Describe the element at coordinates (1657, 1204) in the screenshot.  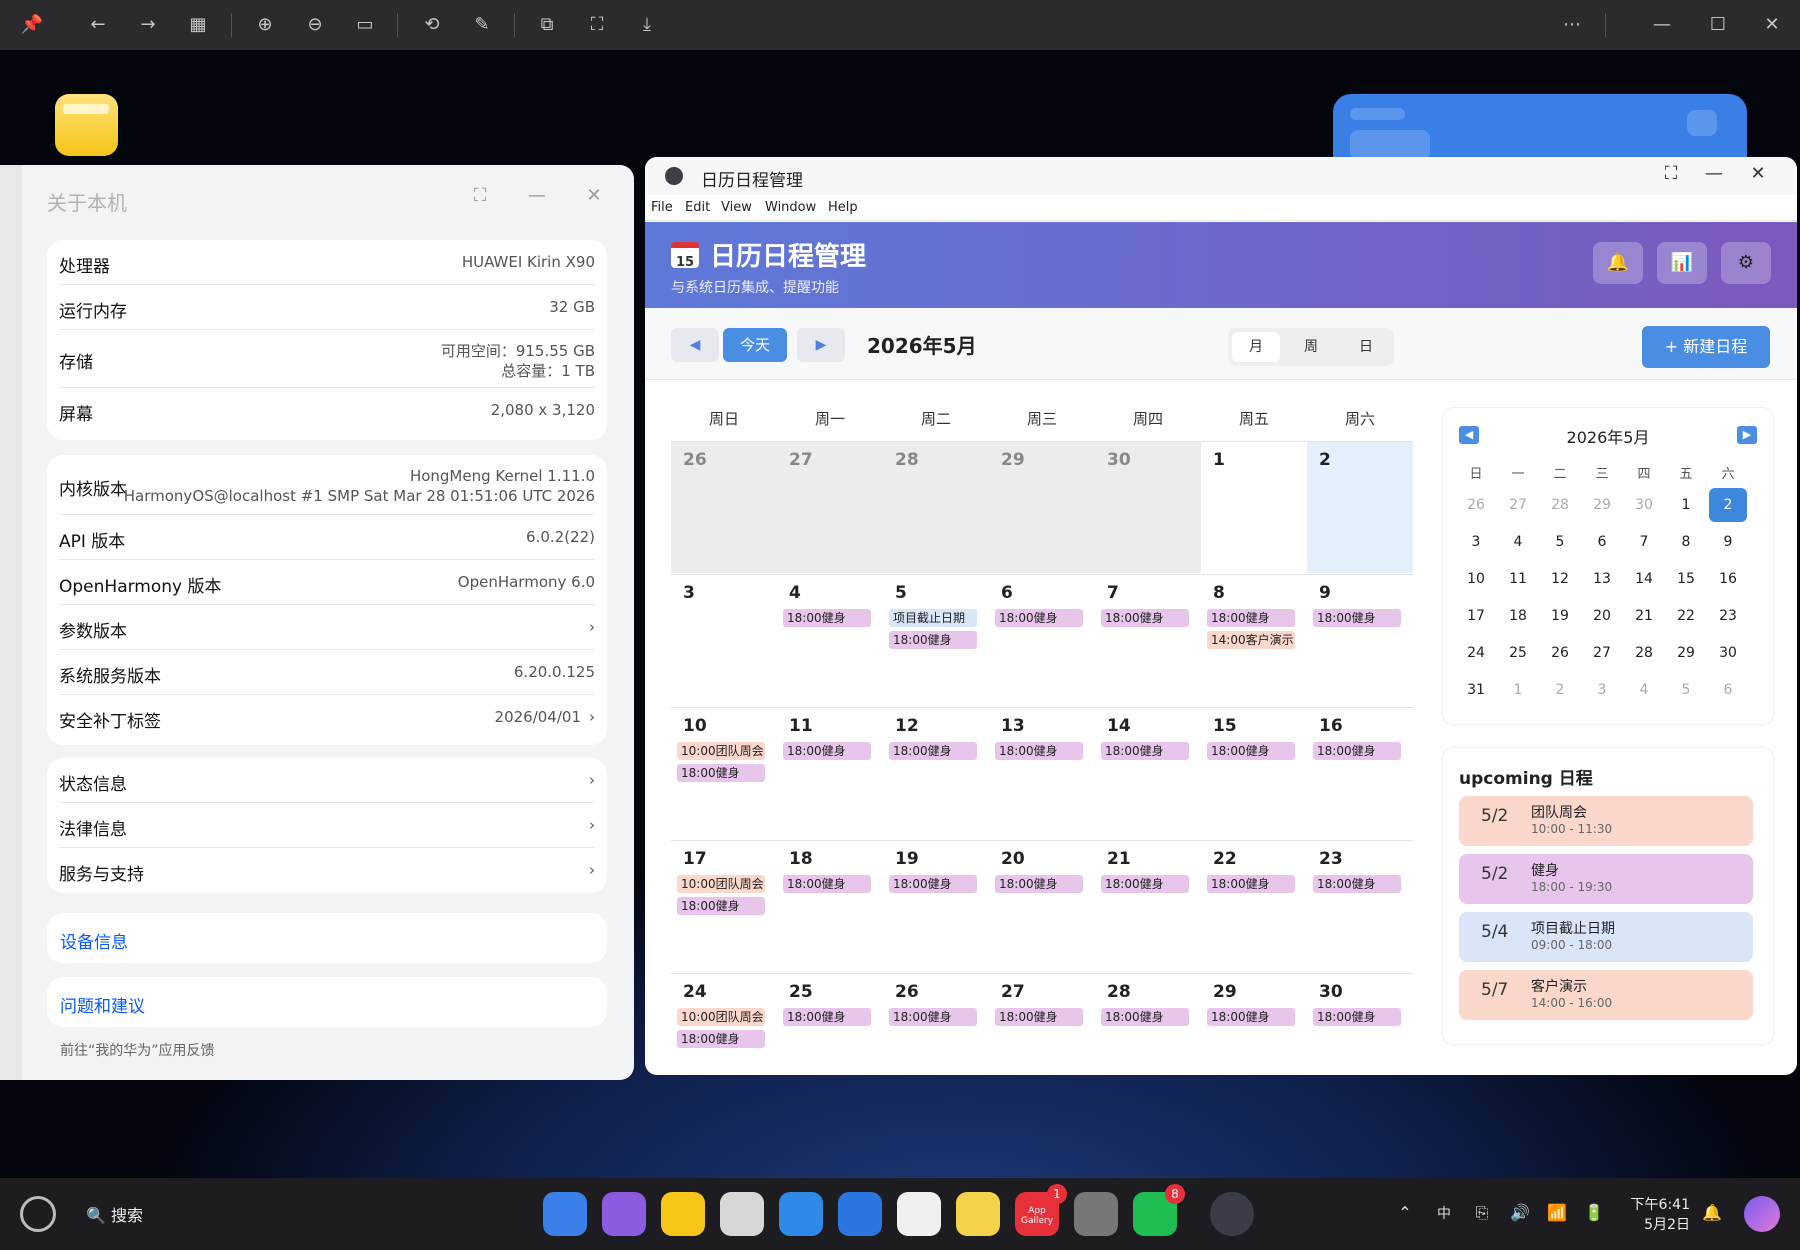
I see `clock-time: 下午6:41` at that location.